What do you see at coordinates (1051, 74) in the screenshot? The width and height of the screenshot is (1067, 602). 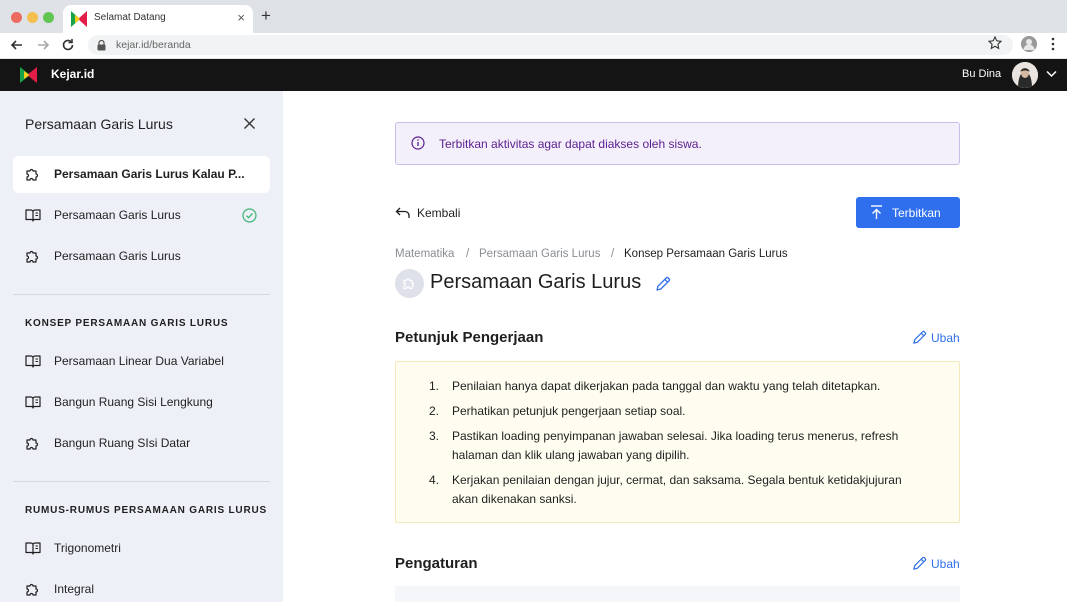 I see `chevron-down-icon` at bounding box center [1051, 74].